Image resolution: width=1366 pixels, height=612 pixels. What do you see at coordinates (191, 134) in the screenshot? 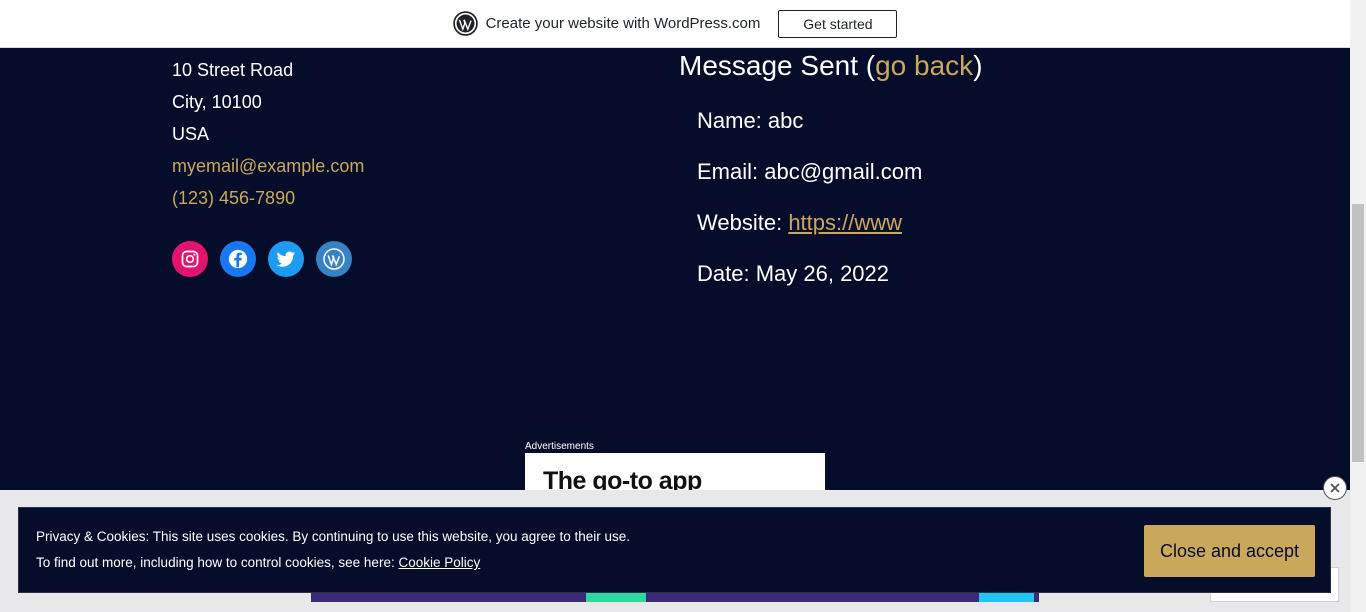
I see `address-country: USA` at bounding box center [191, 134].